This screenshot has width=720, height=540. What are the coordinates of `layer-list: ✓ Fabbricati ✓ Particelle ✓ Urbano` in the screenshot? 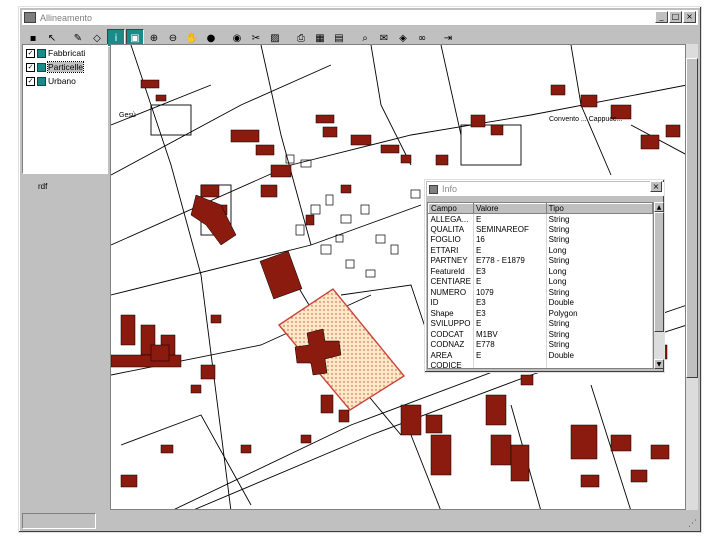 It's located at (65, 109).